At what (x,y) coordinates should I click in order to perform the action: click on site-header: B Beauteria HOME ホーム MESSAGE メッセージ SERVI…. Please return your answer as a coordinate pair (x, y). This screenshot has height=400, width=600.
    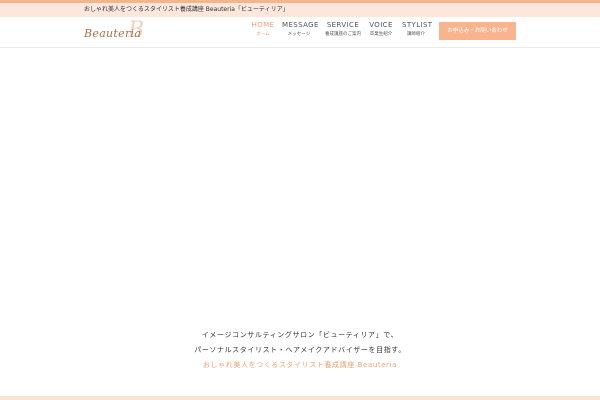
    Looking at the image, I should click on (300, 32).